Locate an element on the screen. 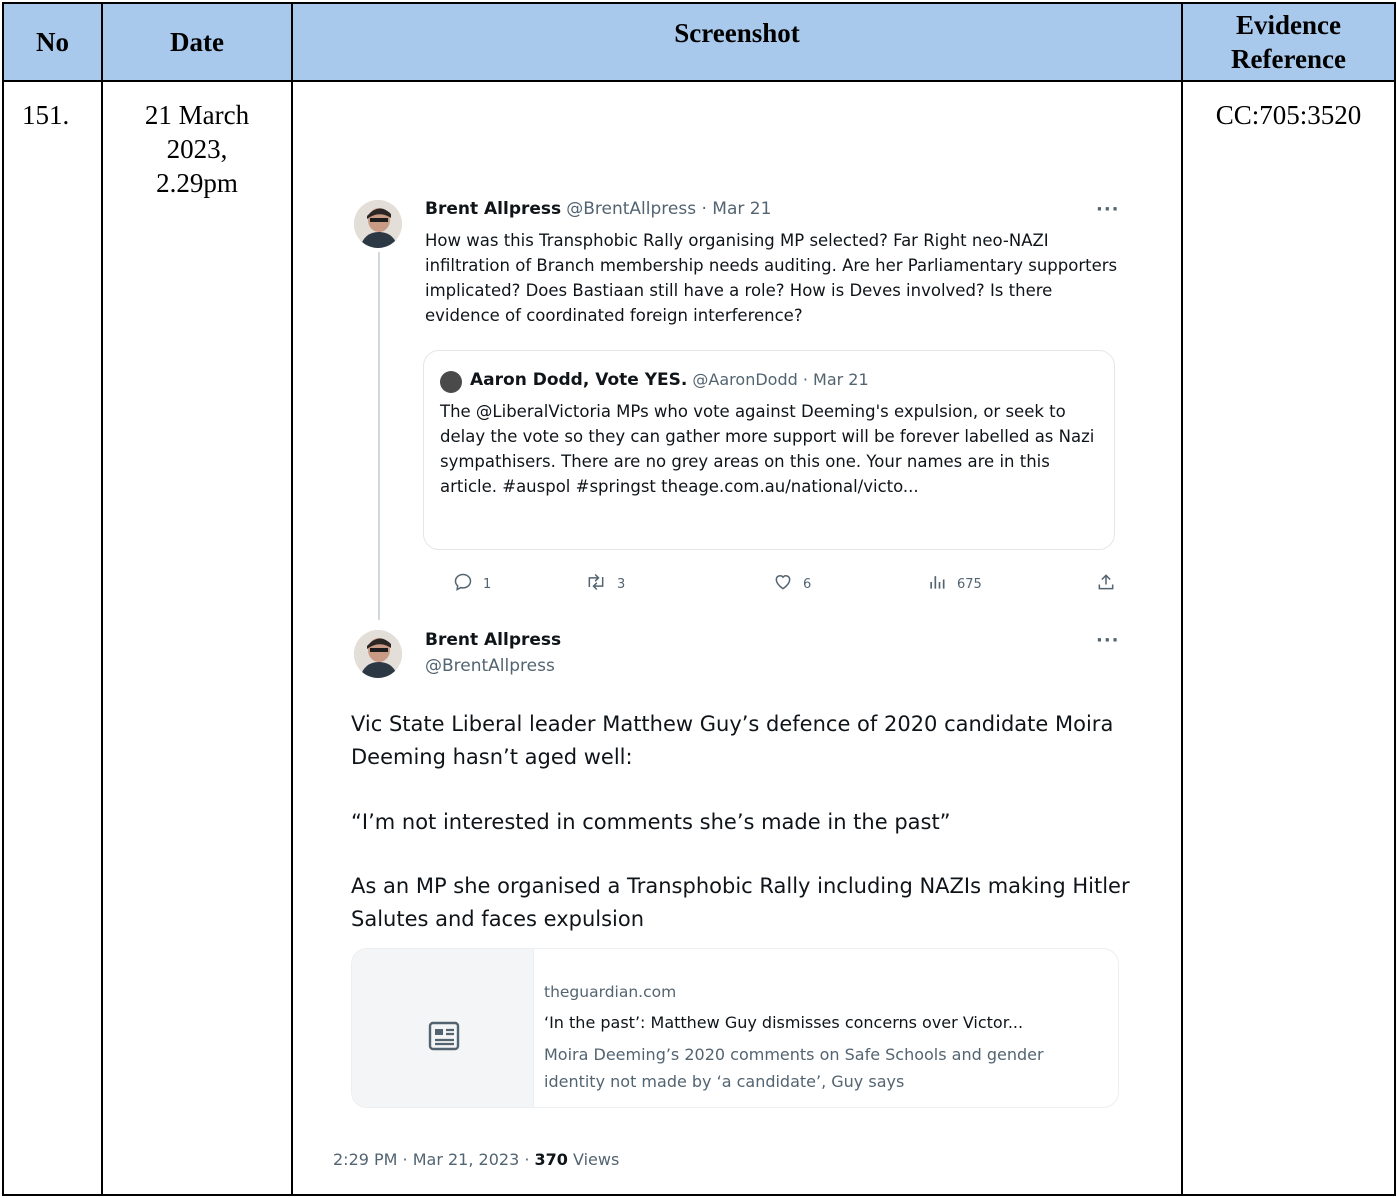 The width and height of the screenshot is (1397, 1198). like-button: 6 is located at coordinates (792, 584).